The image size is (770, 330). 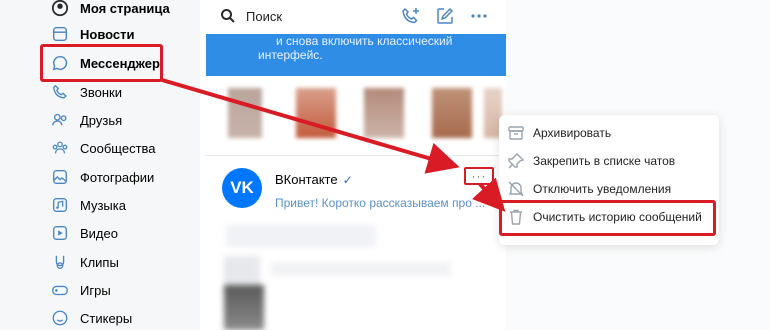 I want to click on sidebar-item-video: Видео, so click(x=125, y=233).